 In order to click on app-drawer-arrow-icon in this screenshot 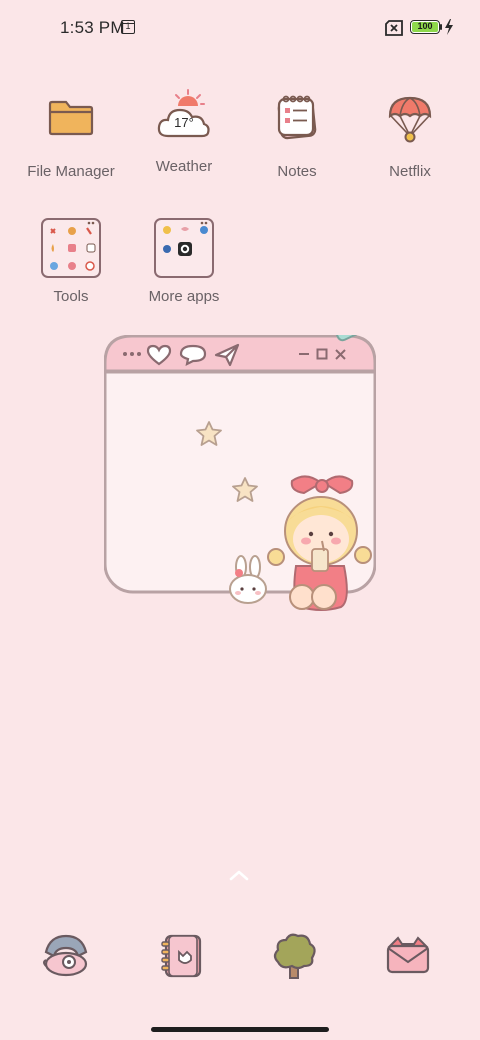, I will do `click(239, 875)`.